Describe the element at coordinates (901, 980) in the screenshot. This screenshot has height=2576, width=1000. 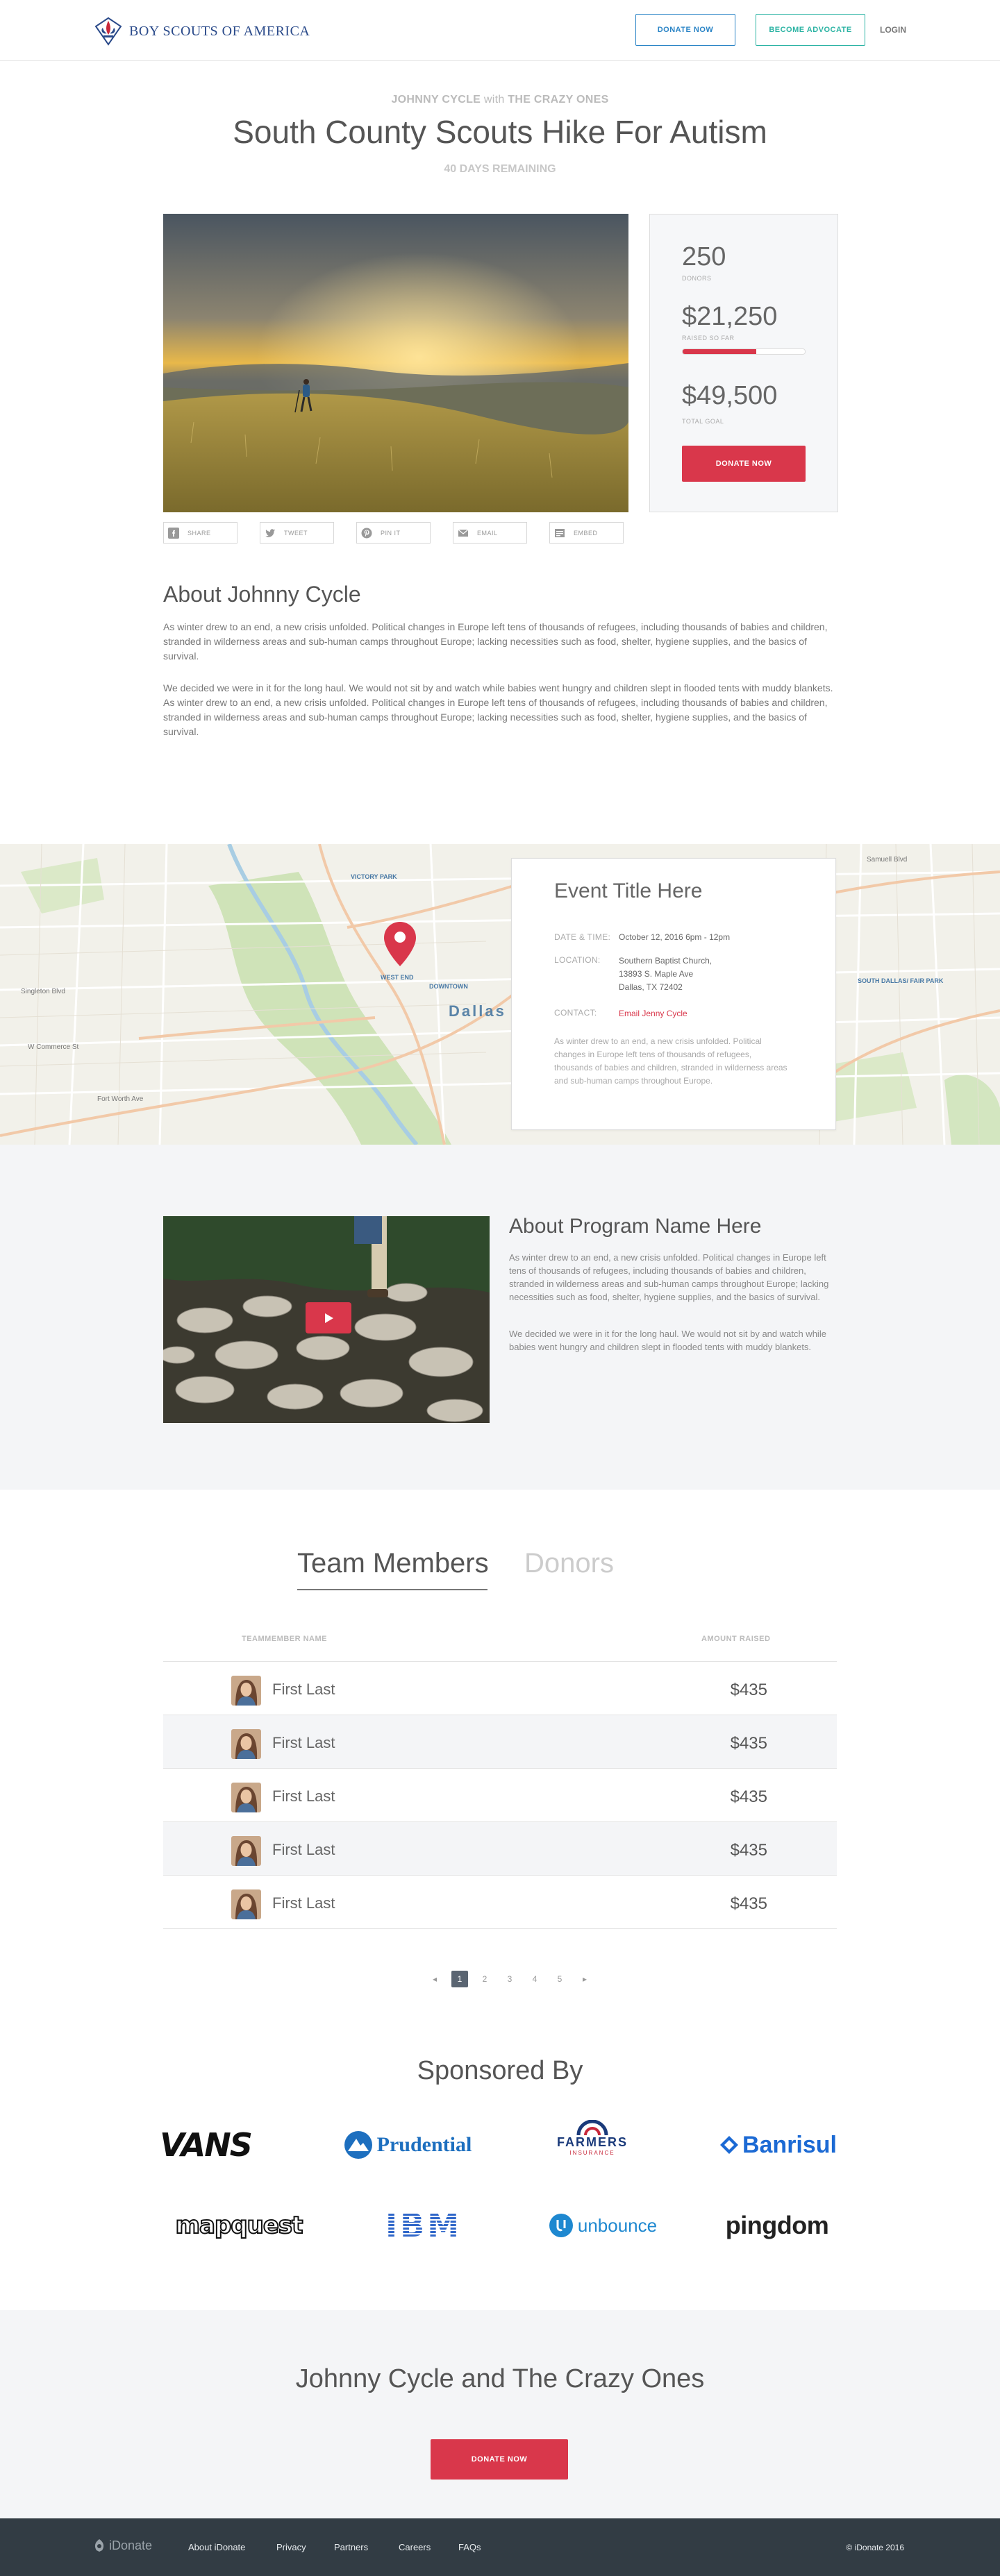
I see `map-label-south-dallas: SOUTH DALLAS/ FAIR PARK` at that location.